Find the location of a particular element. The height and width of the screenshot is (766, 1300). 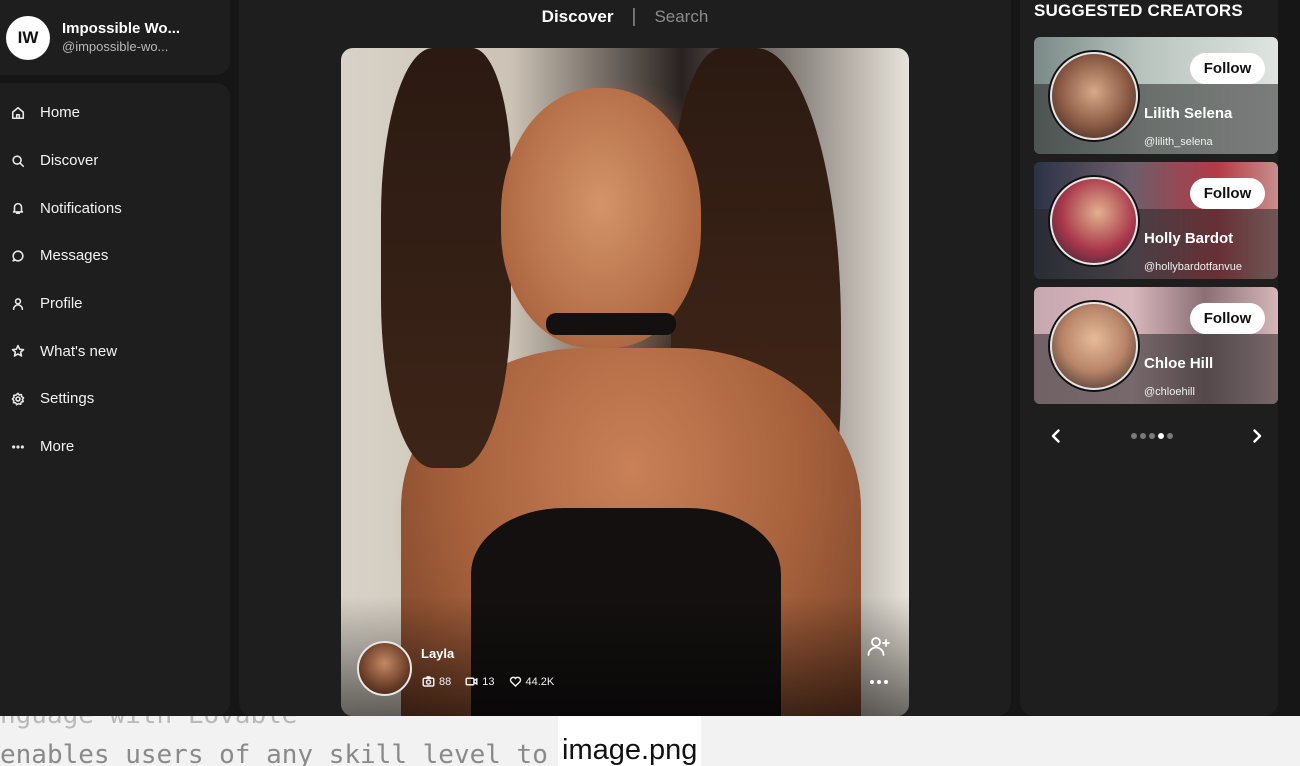

creator-card: Lilith Selena @lilith_selena Follow is located at coordinates (1156, 95).